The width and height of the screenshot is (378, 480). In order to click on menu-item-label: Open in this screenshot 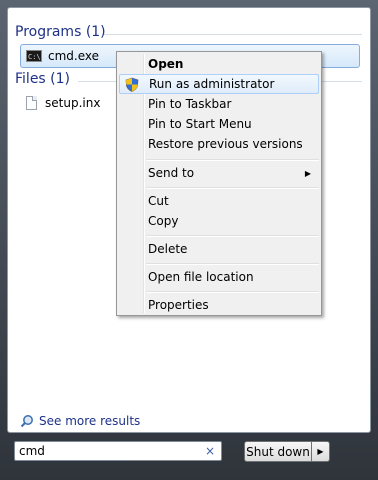, I will do `click(166, 64)`.